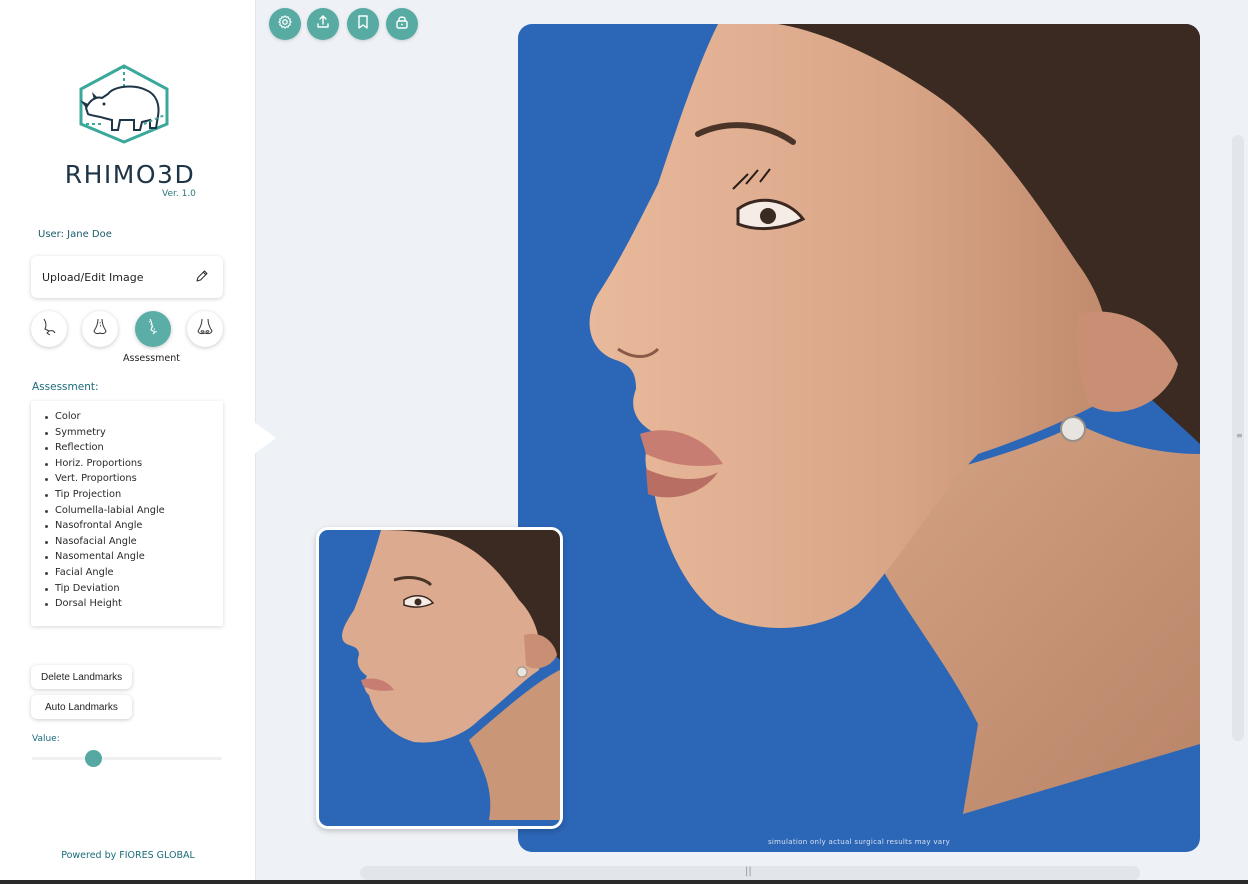  I want to click on settings-button, so click(285, 24).